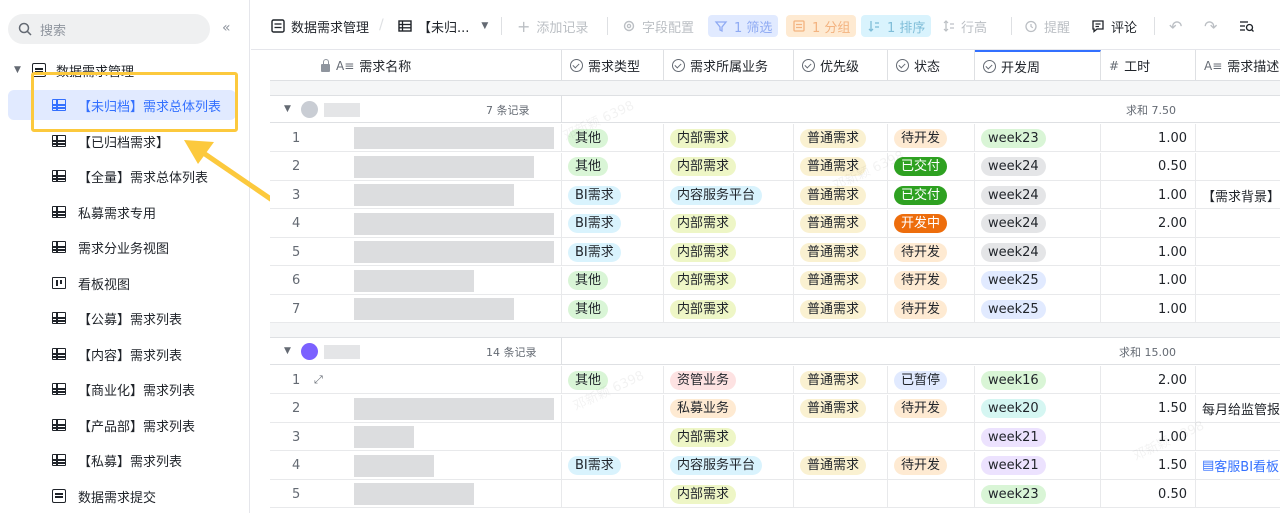 The width and height of the screenshot is (1280, 513). I want to click on column-header-priority: 优先级, so click(841, 65).